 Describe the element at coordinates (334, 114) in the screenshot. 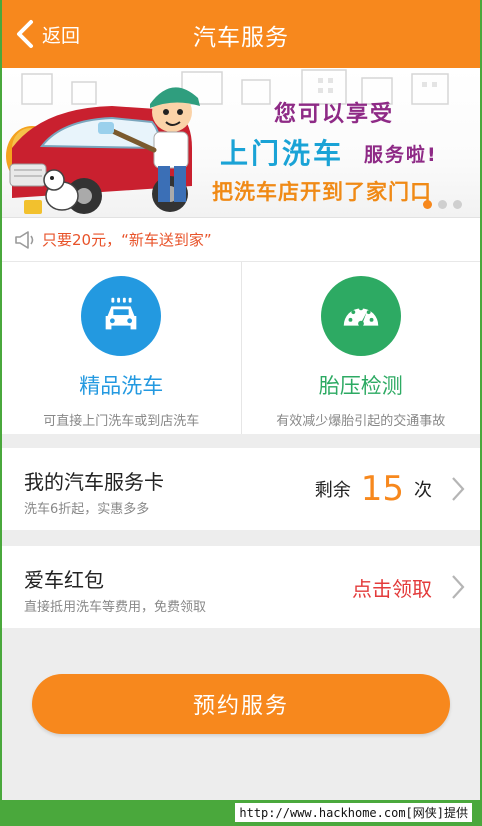

I see `banner-headline: 您可以享受` at that location.